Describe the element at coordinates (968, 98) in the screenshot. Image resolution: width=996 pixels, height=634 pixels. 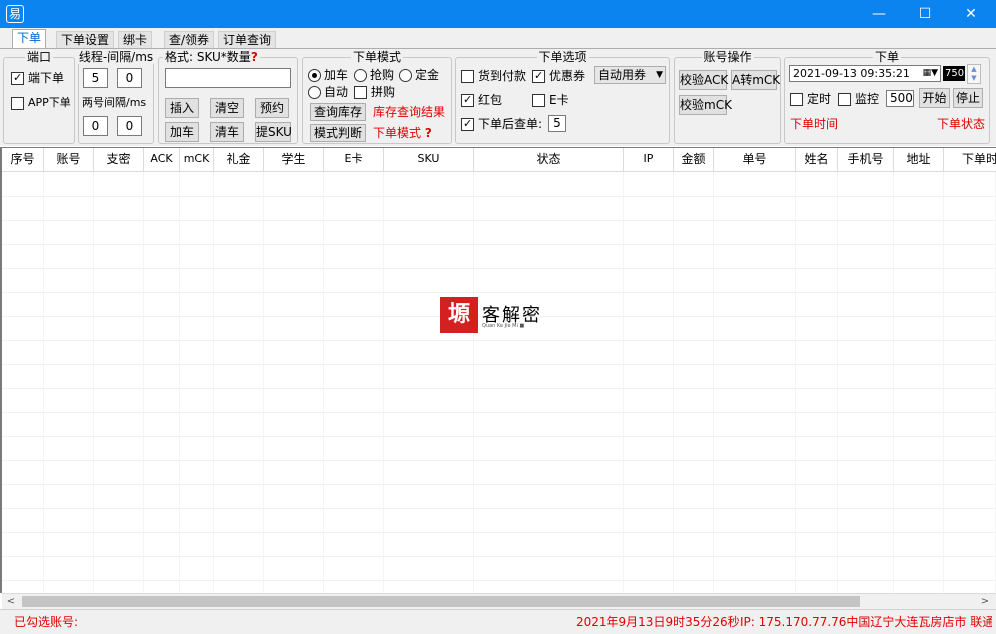
I see `stop-button: 停止` at that location.